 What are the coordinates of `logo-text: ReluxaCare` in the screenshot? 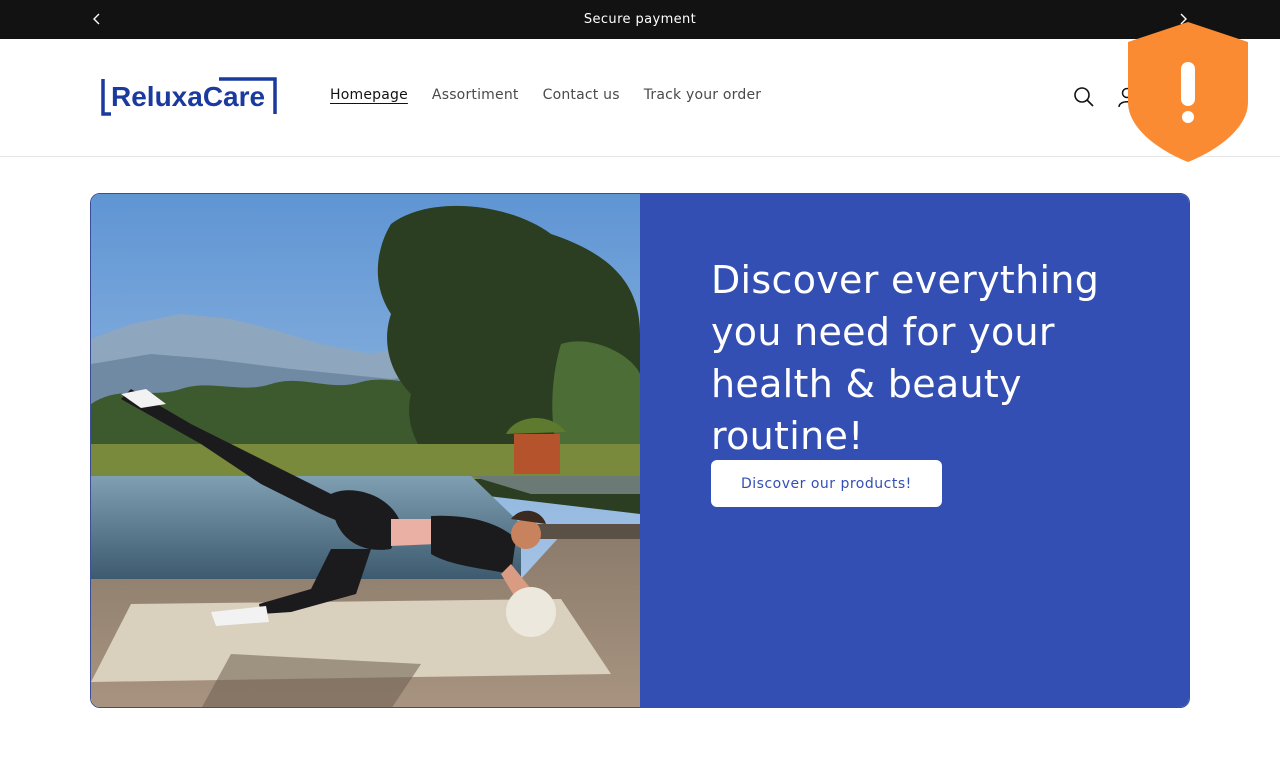 It's located at (188, 96).